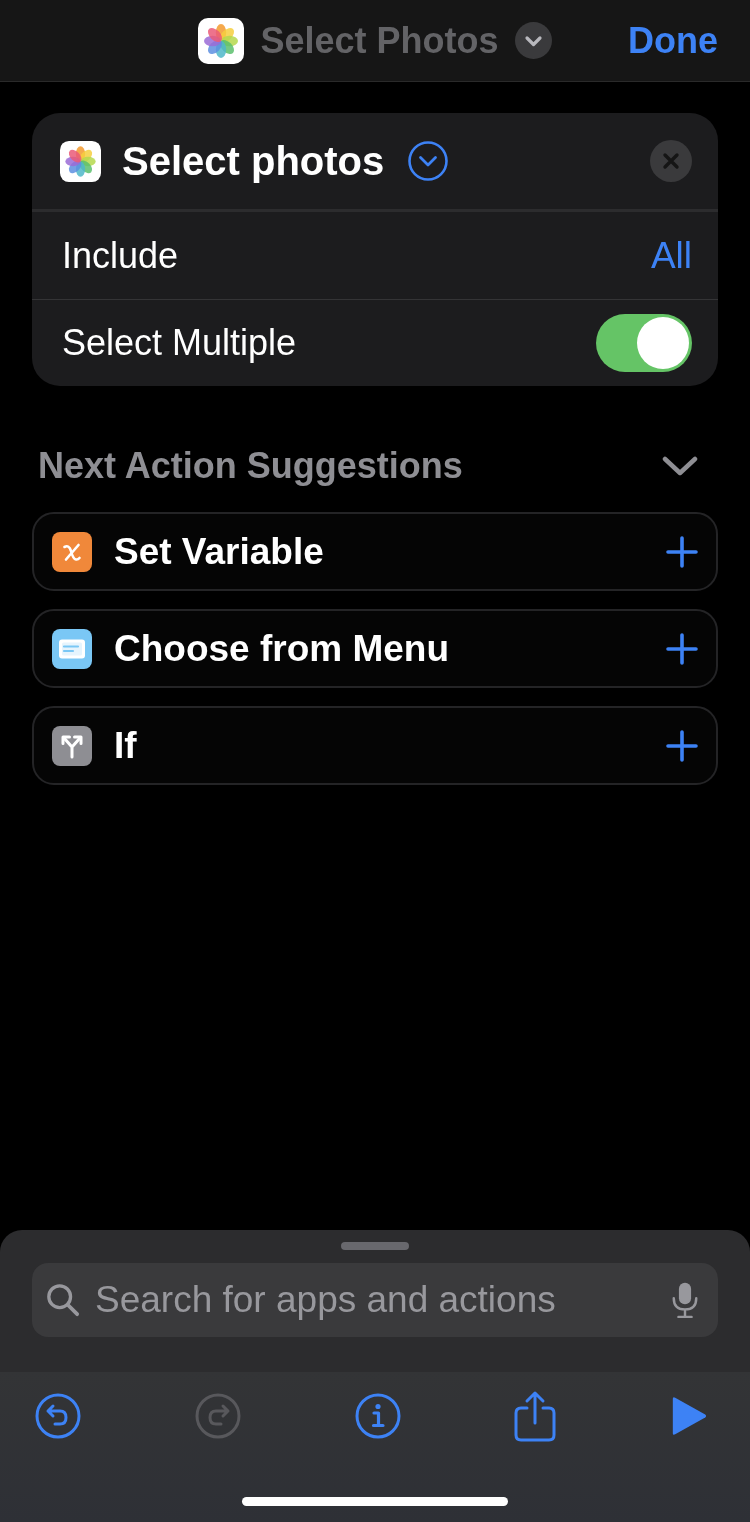  What do you see at coordinates (63, 1300) in the screenshot?
I see `search-icon` at bounding box center [63, 1300].